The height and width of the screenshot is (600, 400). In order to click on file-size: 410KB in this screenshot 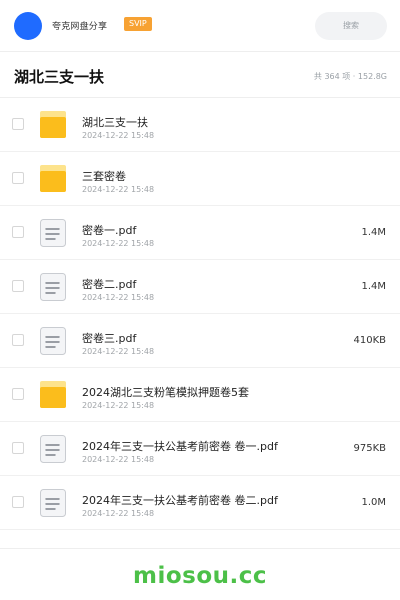, I will do `click(369, 340)`.